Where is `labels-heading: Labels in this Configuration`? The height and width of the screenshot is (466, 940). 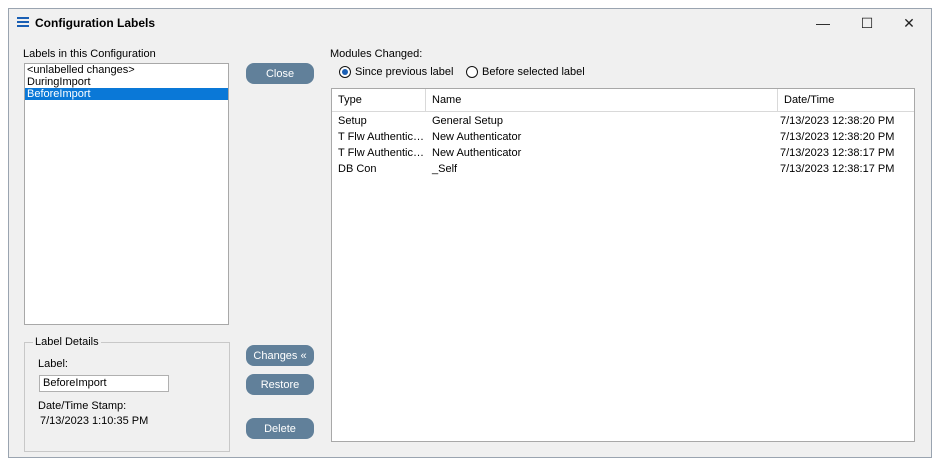 labels-heading: Labels in this Configuration is located at coordinates (89, 54).